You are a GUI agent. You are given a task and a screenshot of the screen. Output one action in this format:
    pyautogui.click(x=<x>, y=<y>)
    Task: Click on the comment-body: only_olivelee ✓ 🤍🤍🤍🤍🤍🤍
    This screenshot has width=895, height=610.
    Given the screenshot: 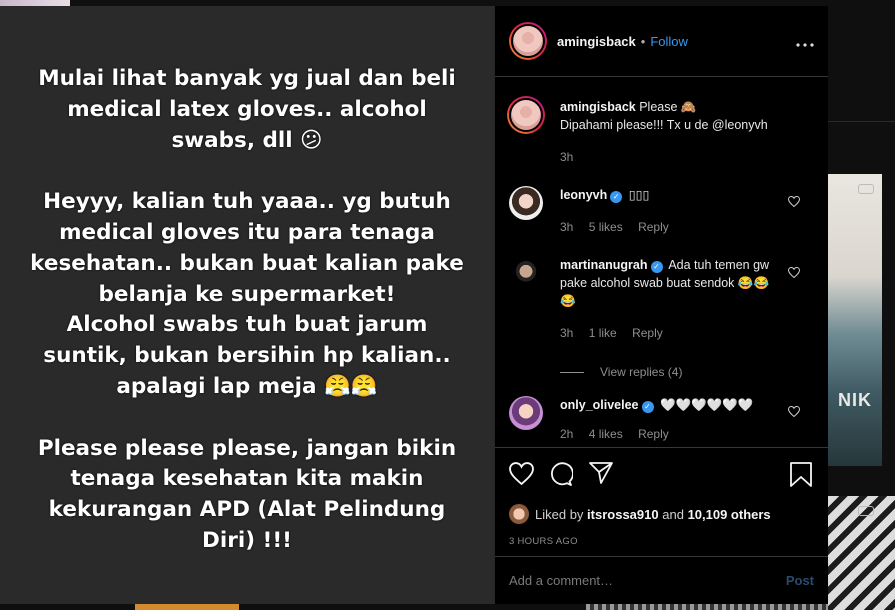 What is the action you would take?
    pyautogui.click(x=675, y=405)
    